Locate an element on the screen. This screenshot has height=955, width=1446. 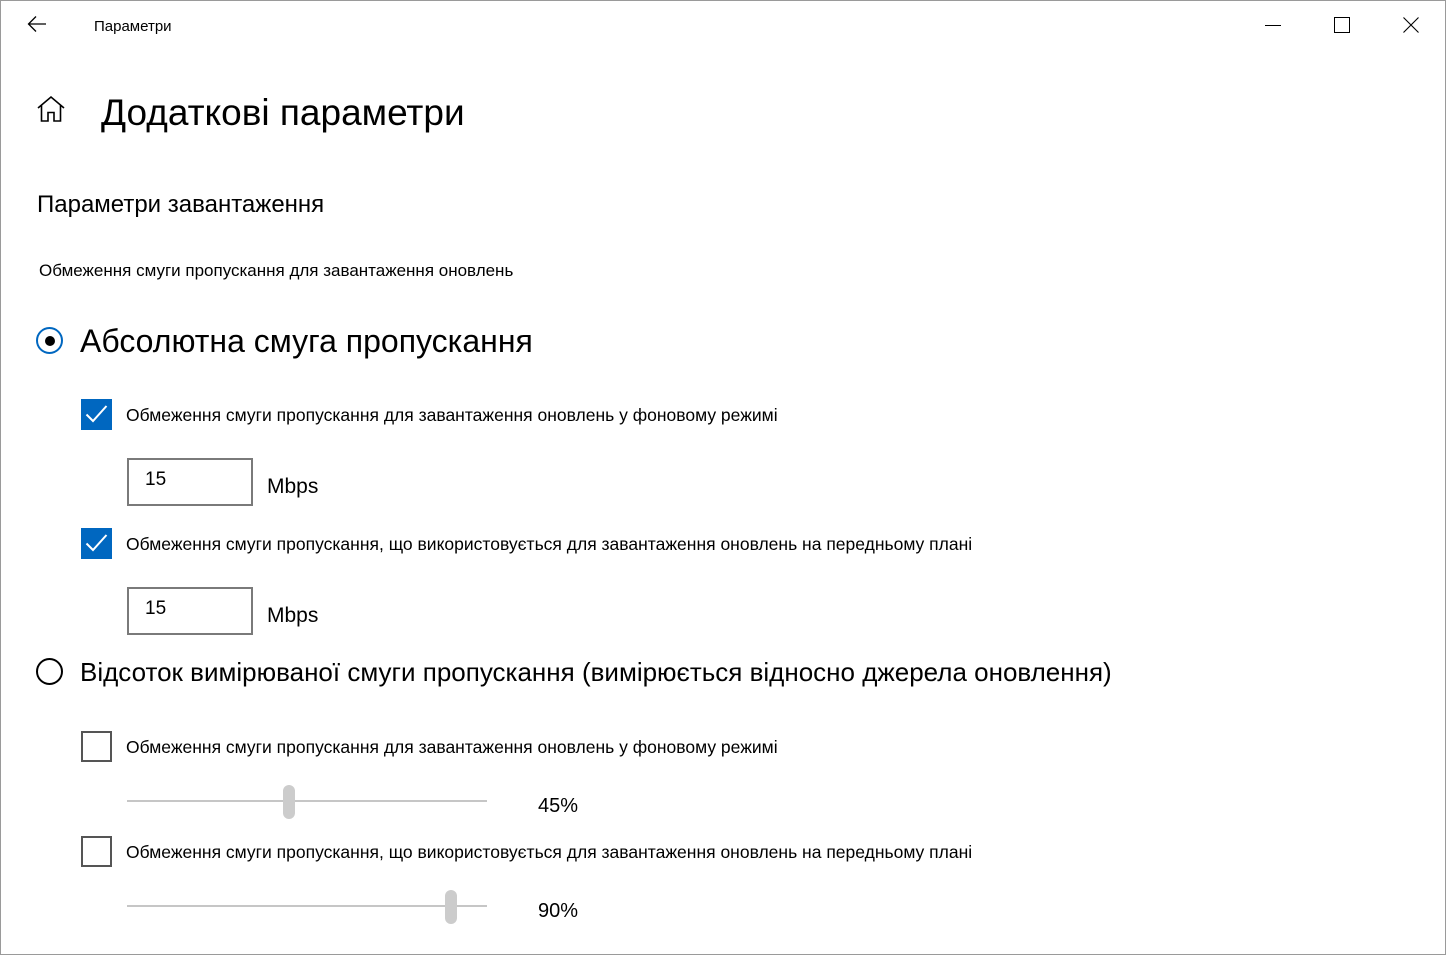
page-title: Додаткові параметри is located at coordinates (283, 112).